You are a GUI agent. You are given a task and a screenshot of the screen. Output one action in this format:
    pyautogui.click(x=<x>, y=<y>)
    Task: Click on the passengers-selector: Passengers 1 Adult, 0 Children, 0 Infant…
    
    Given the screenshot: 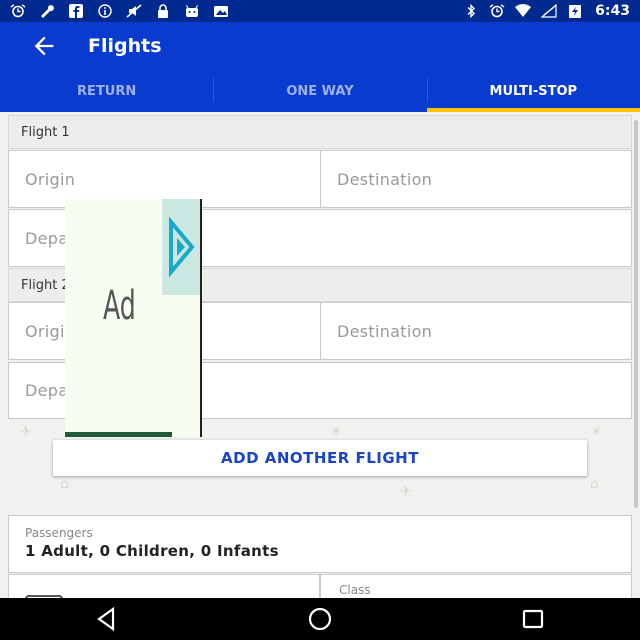 What is the action you would take?
    pyautogui.click(x=320, y=544)
    